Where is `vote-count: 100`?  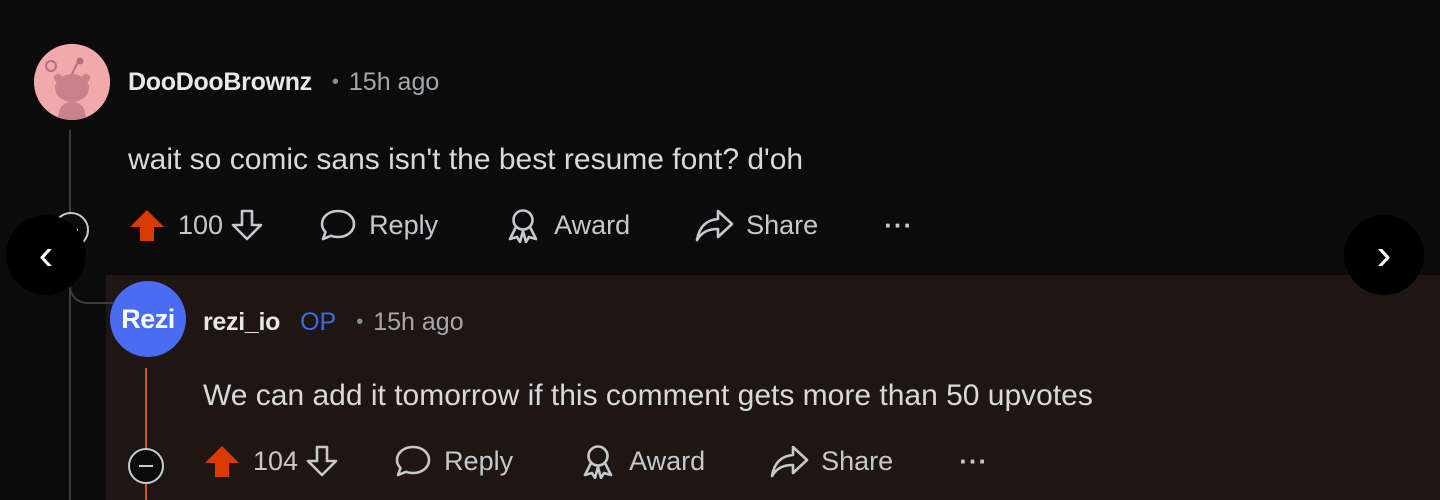 vote-count: 100 is located at coordinates (201, 224).